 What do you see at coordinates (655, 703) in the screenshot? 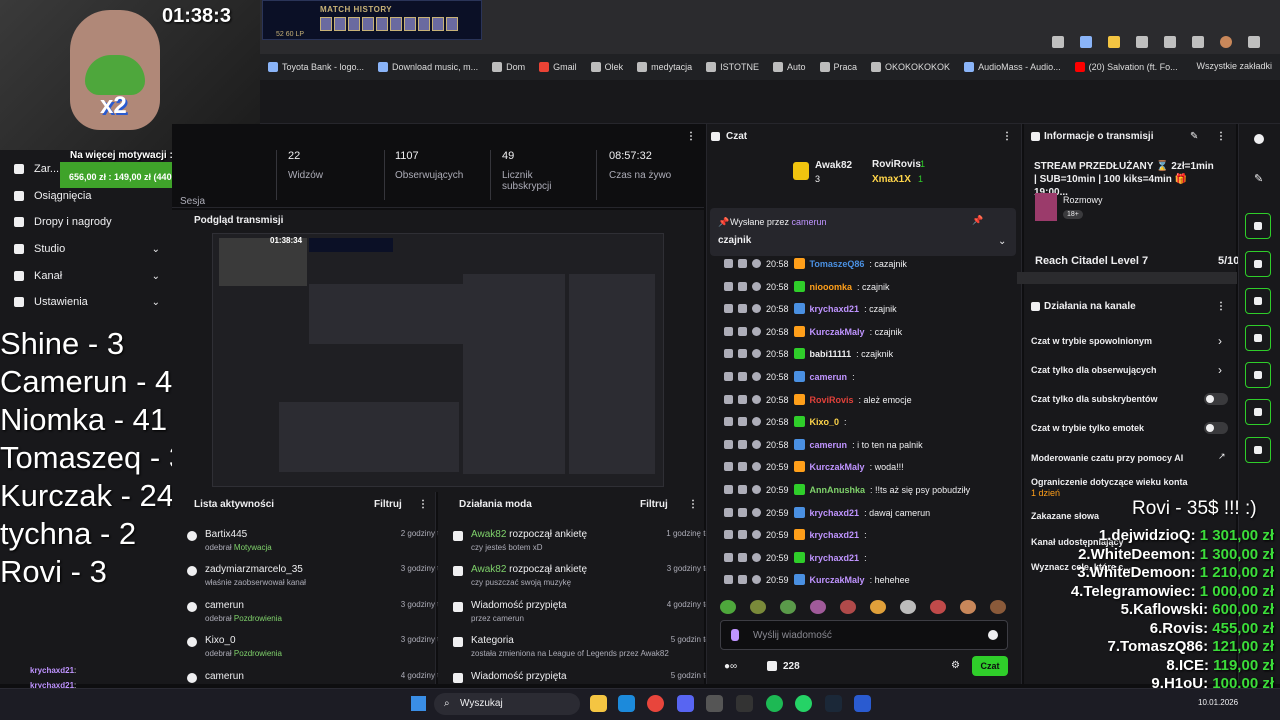
I see `chrome-icon` at bounding box center [655, 703].